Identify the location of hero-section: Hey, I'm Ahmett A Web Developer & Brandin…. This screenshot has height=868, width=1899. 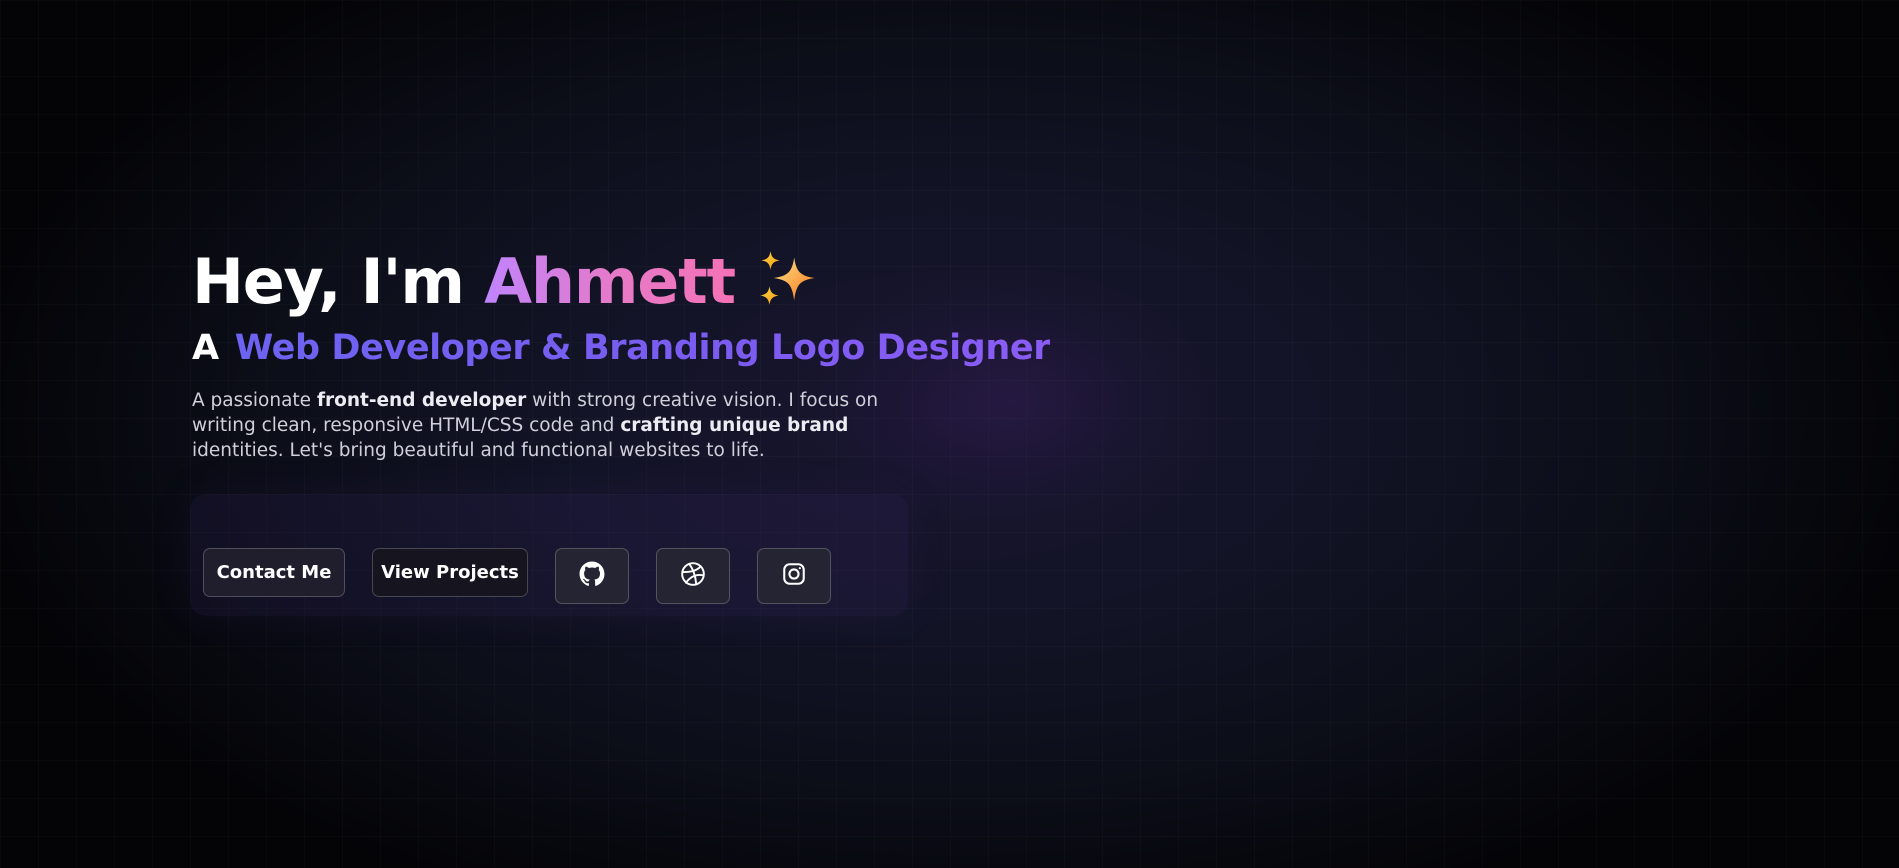
(621, 354).